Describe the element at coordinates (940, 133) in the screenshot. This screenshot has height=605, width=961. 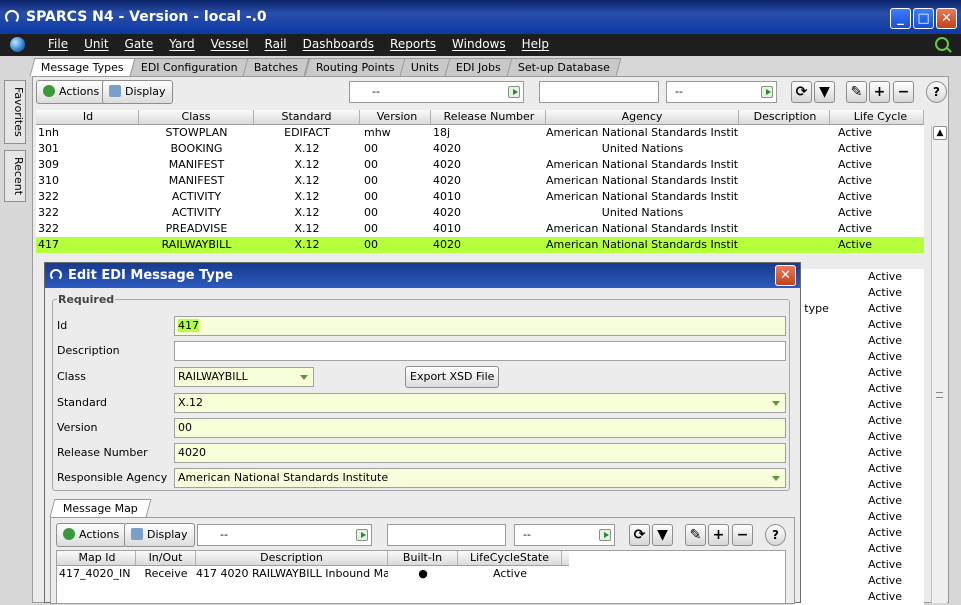
I see `scroll-up-icon: ▲` at that location.